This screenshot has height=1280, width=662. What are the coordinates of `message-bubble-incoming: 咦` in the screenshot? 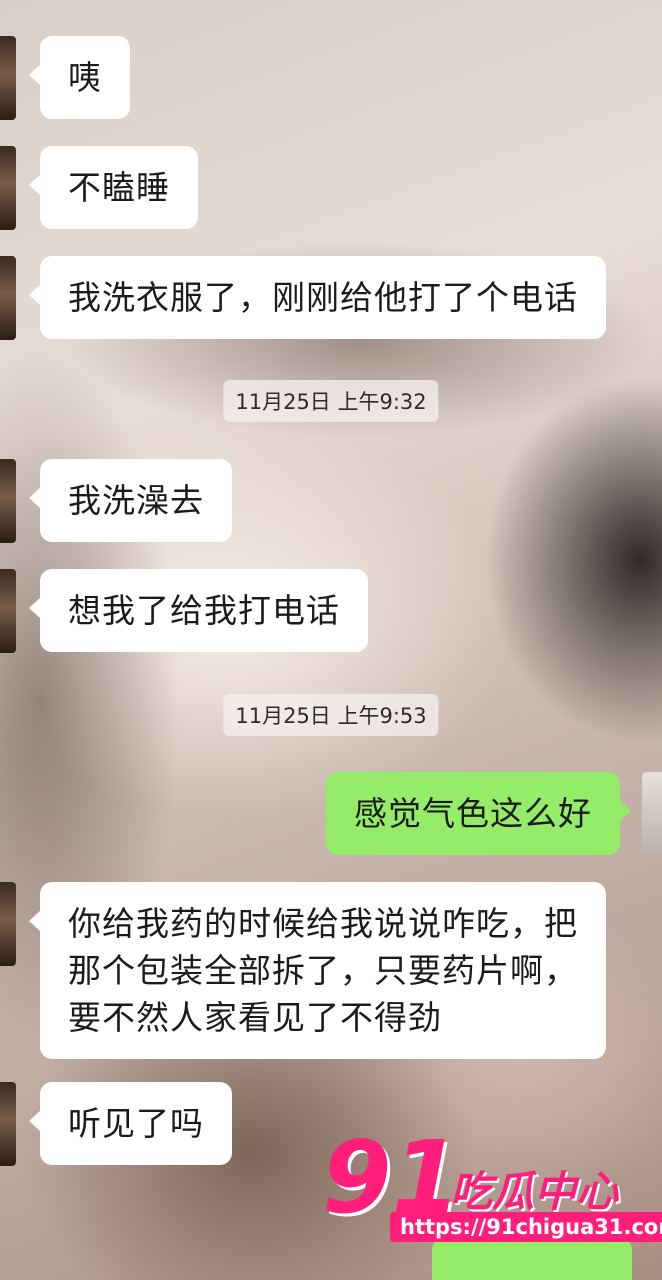 It's located at (79, 77).